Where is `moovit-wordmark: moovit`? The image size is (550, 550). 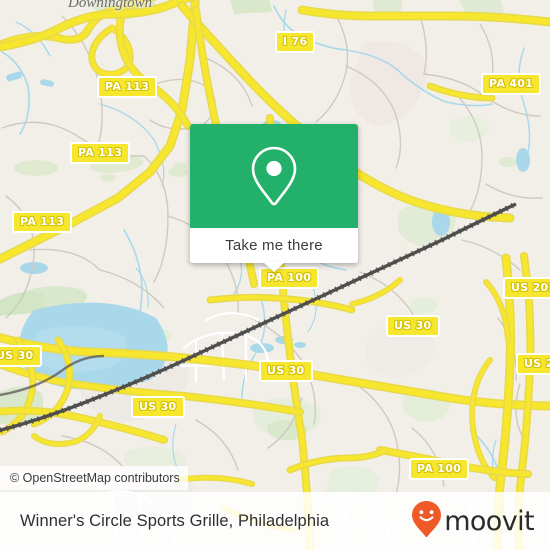 moovit-wordmark: moovit is located at coordinates (489, 521).